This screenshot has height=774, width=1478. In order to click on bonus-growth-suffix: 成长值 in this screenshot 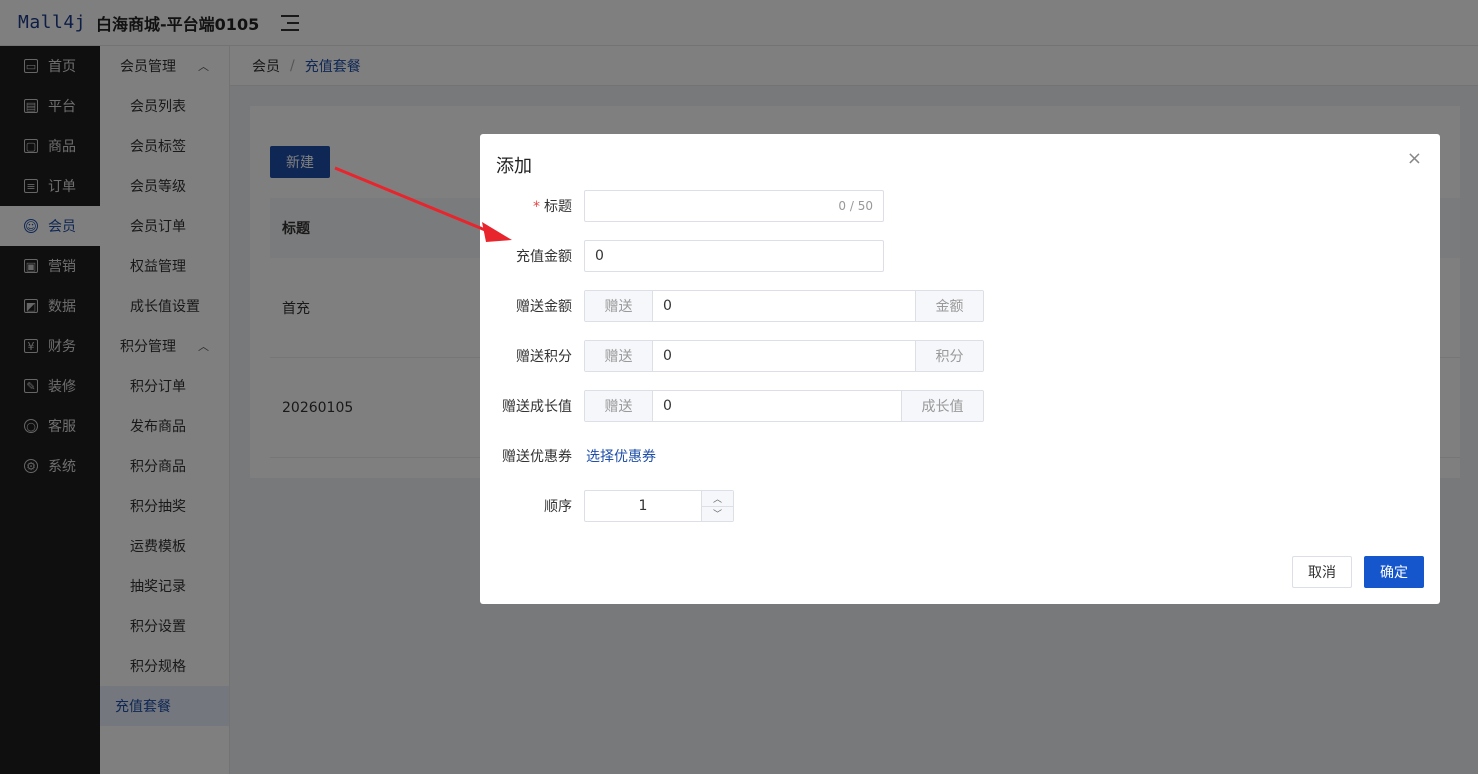, I will do `click(942, 406)`.